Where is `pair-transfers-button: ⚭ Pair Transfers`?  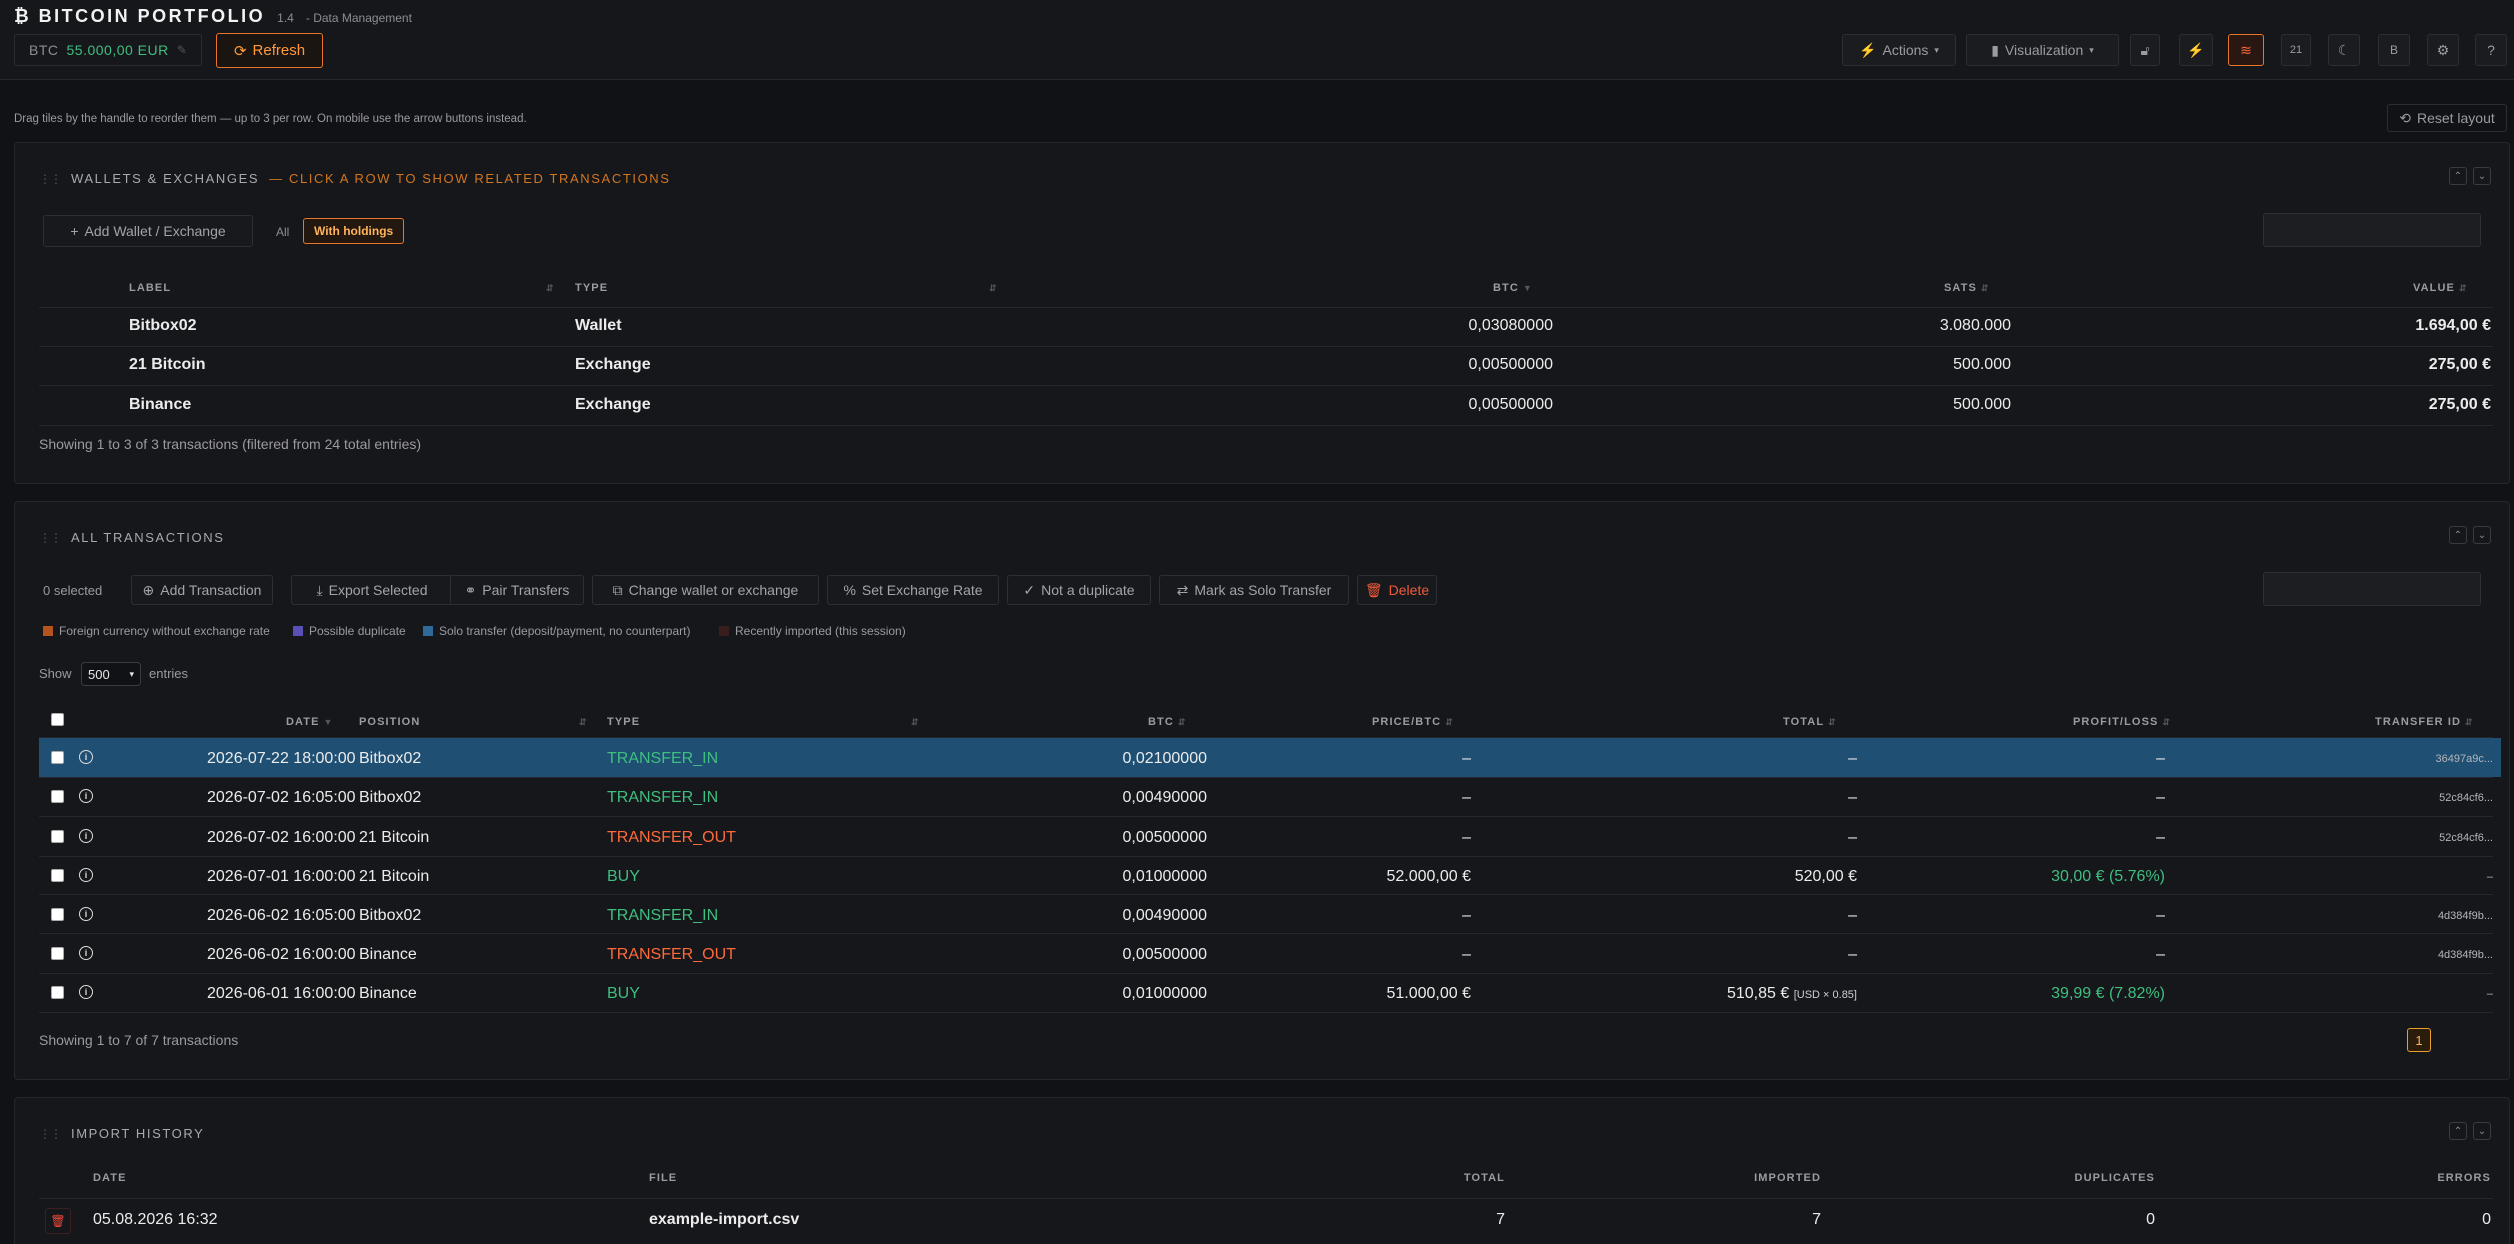
pair-transfers-button: ⚭ Pair Transfers is located at coordinates (517, 590).